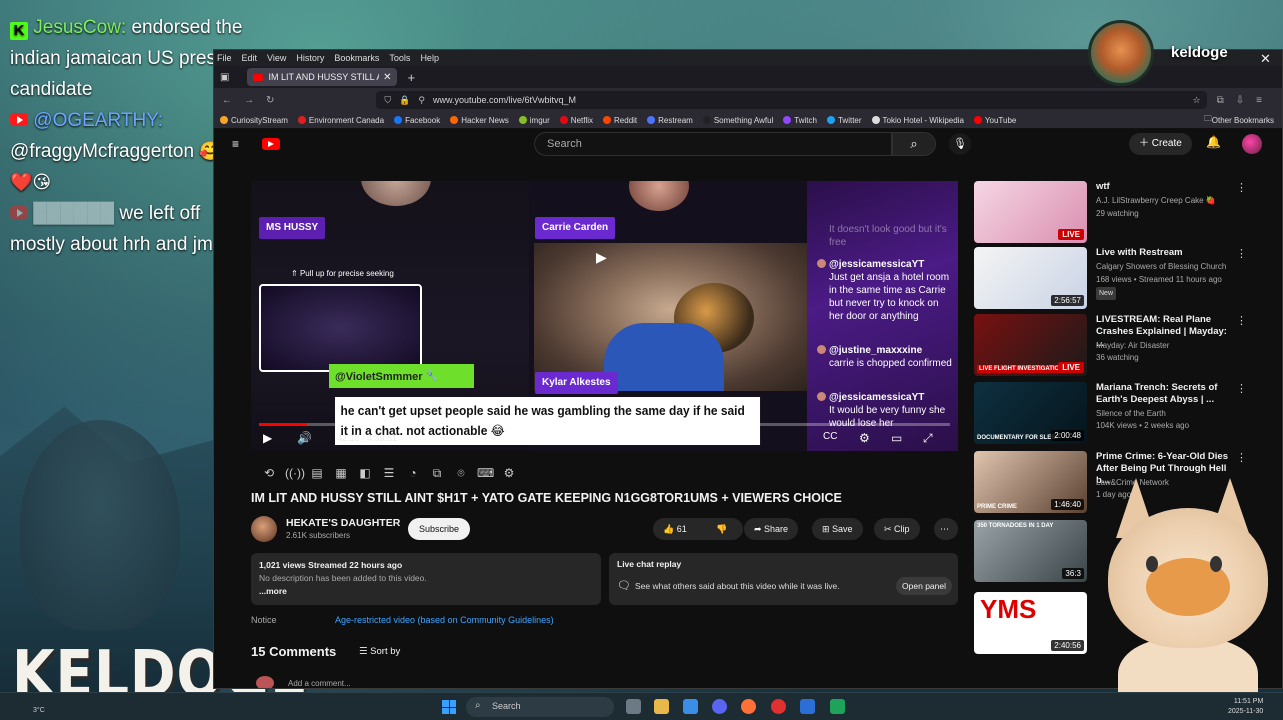 Image resolution: width=1283 pixels, height=720 pixels. I want to click on sort-comments-button: ☰ Sort by, so click(379, 651).